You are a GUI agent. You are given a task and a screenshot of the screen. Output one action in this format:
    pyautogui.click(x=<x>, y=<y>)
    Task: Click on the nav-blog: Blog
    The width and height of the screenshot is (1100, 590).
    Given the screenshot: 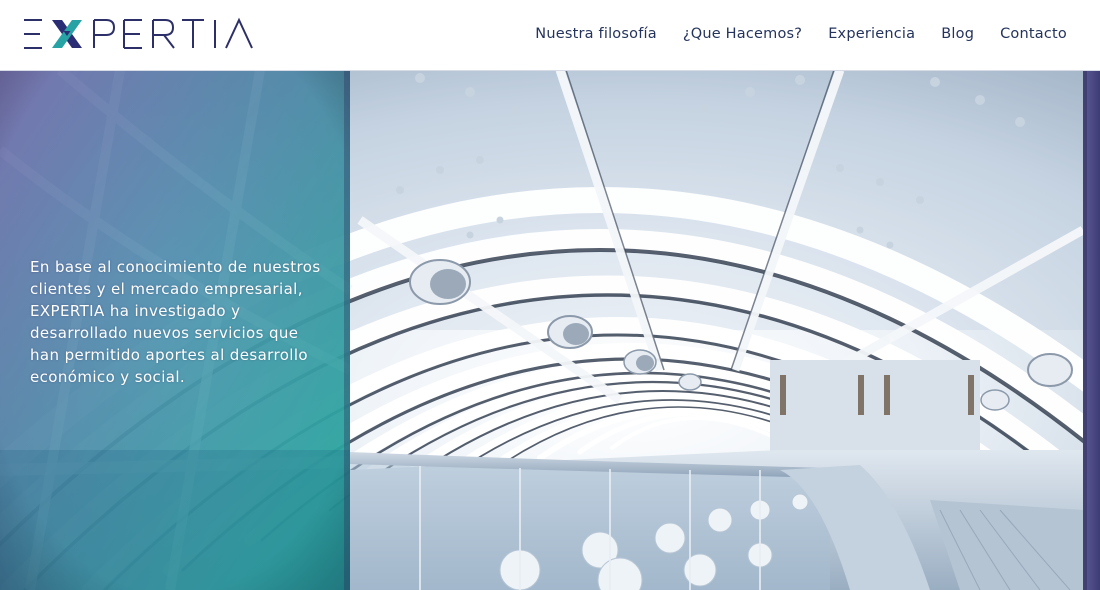 What is the action you would take?
    pyautogui.click(x=957, y=34)
    